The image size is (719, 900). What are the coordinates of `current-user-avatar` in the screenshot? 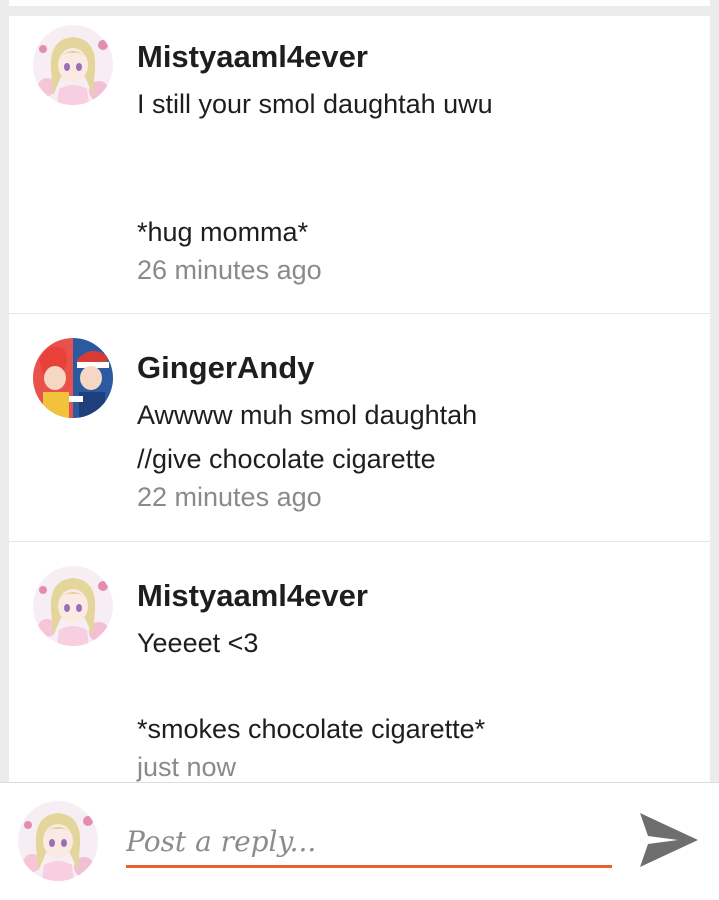 It's located at (58, 841).